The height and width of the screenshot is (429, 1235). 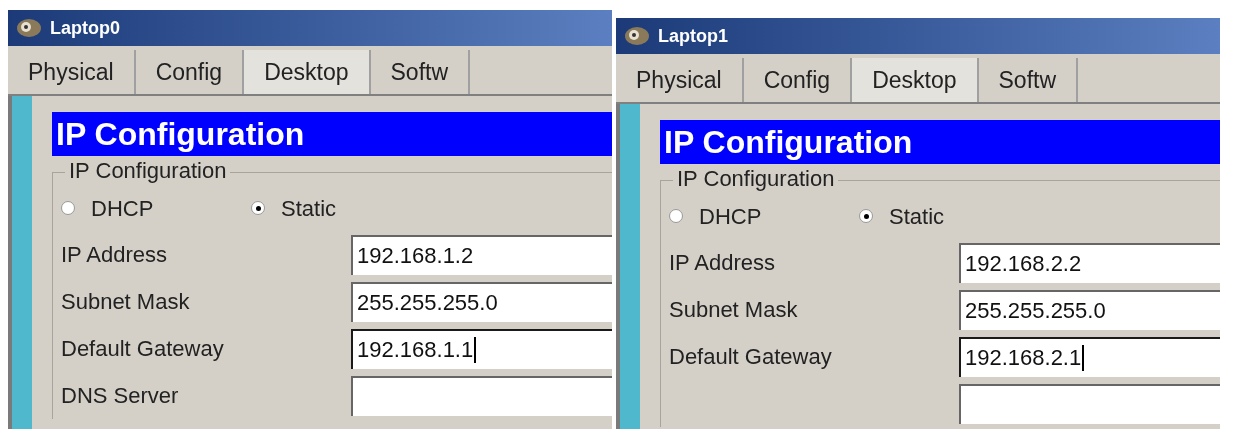 I want to click on window-title: Laptop1, so click(x=693, y=36).